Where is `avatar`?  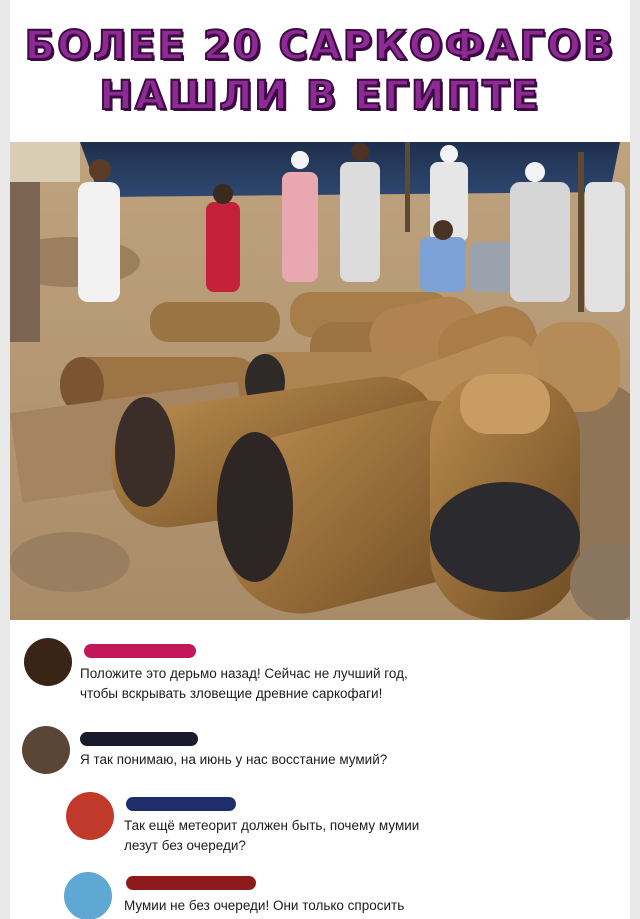 avatar is located at coordinates (88, 895).